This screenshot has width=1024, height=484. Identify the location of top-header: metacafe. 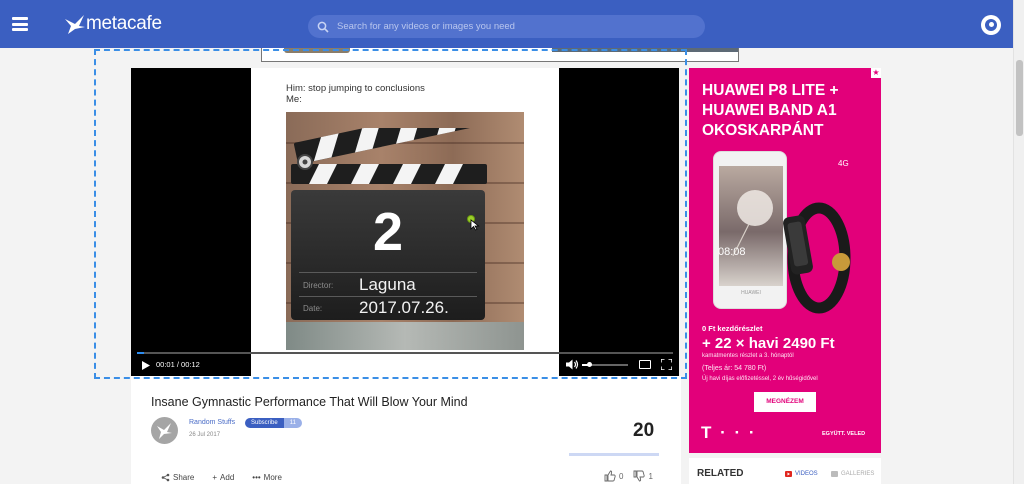
(506, 24).